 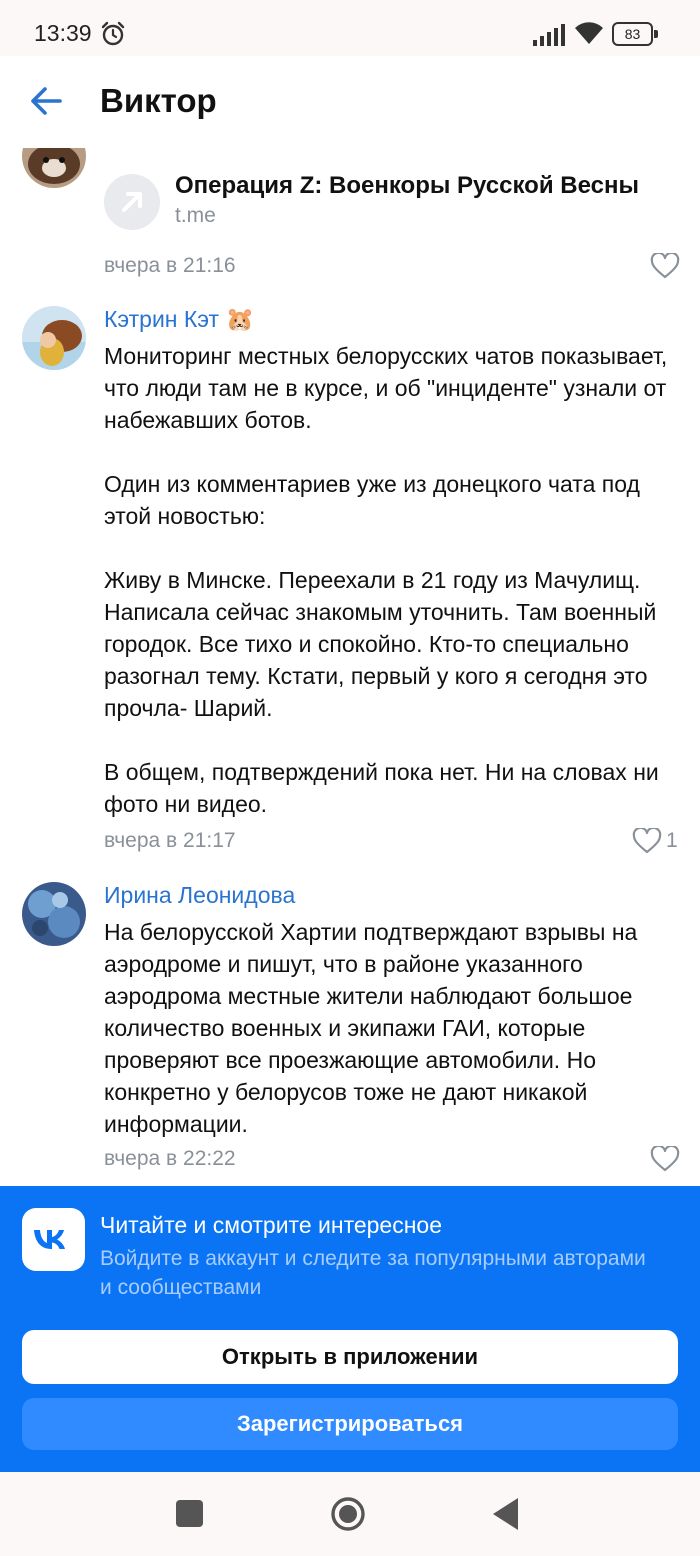 I want to click on external-link-arrow-icon, so click(x=132, y=202).